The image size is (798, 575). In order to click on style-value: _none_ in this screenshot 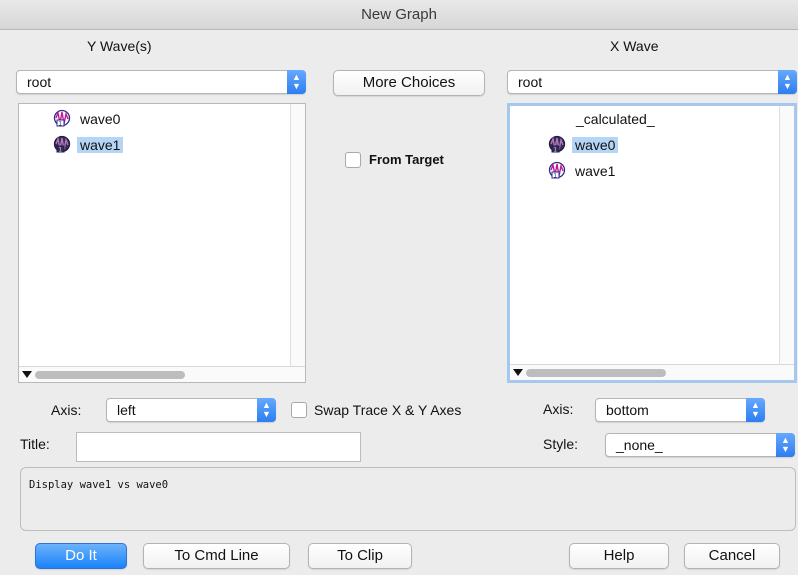, I will do `click(639, 445)`.